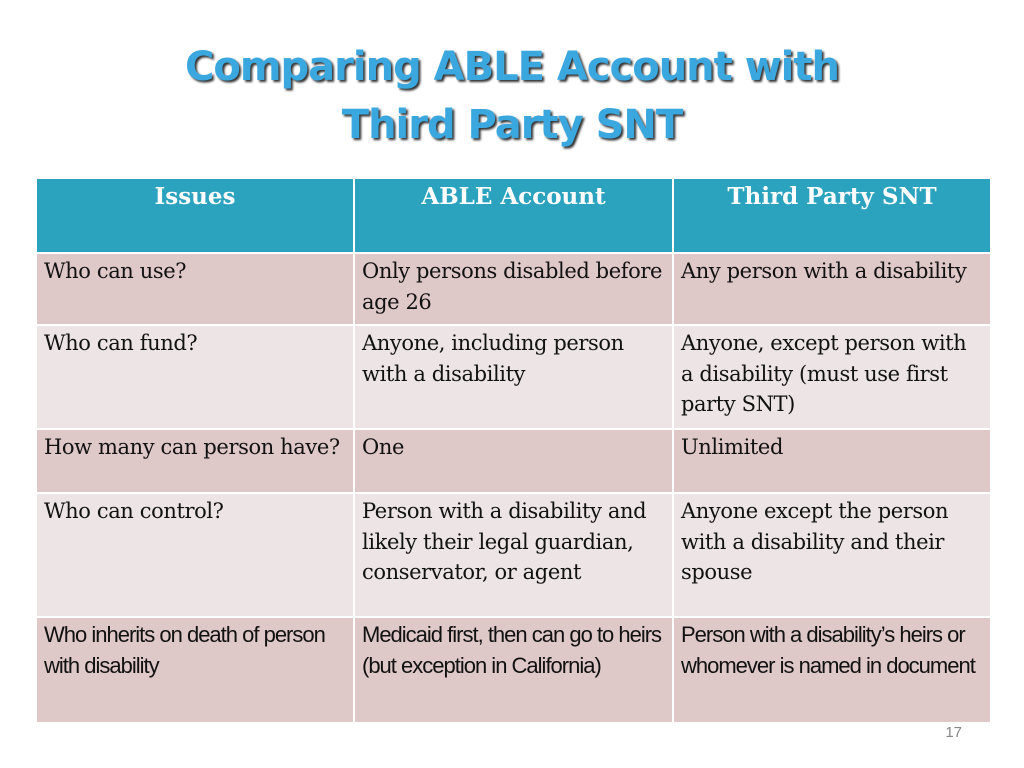 This screenshot has height=768, width=1024. I want to click on issue-cell: Who can use?, so click(195, 289).